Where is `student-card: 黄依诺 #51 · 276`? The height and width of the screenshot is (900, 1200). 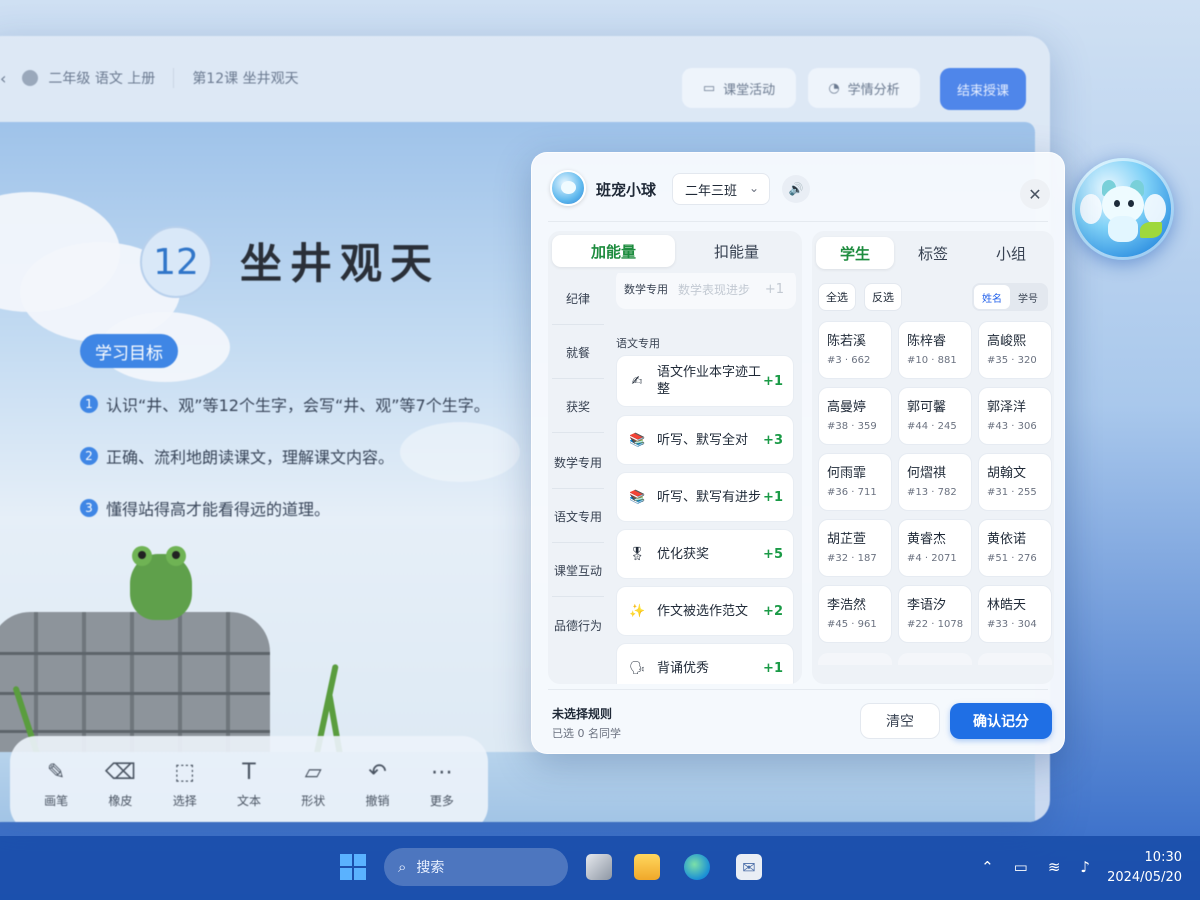
student-card: 黄依诺 #51 · 276 is located at coordinates (1015, 548).